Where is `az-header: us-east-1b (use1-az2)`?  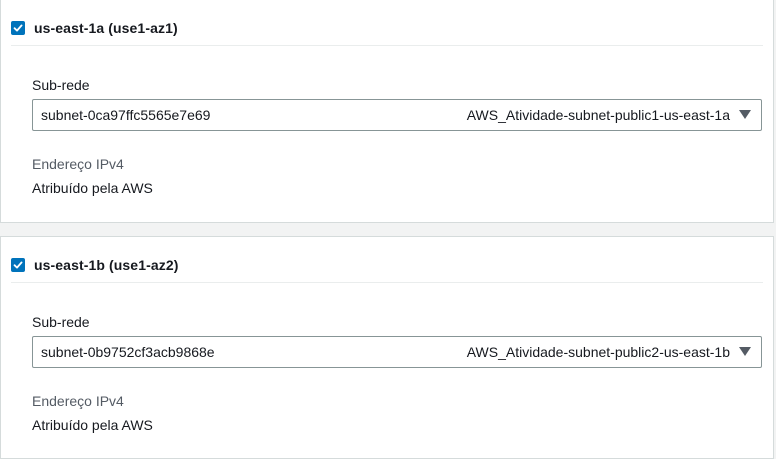
az-header: us-east-1b (use1-az2) is located at coordinates (94, 265).